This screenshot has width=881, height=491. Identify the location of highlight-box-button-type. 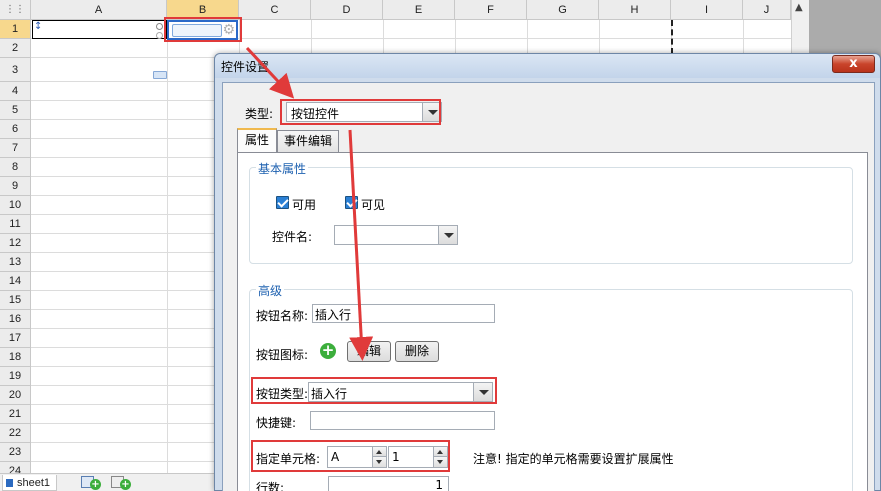
(374, 390).